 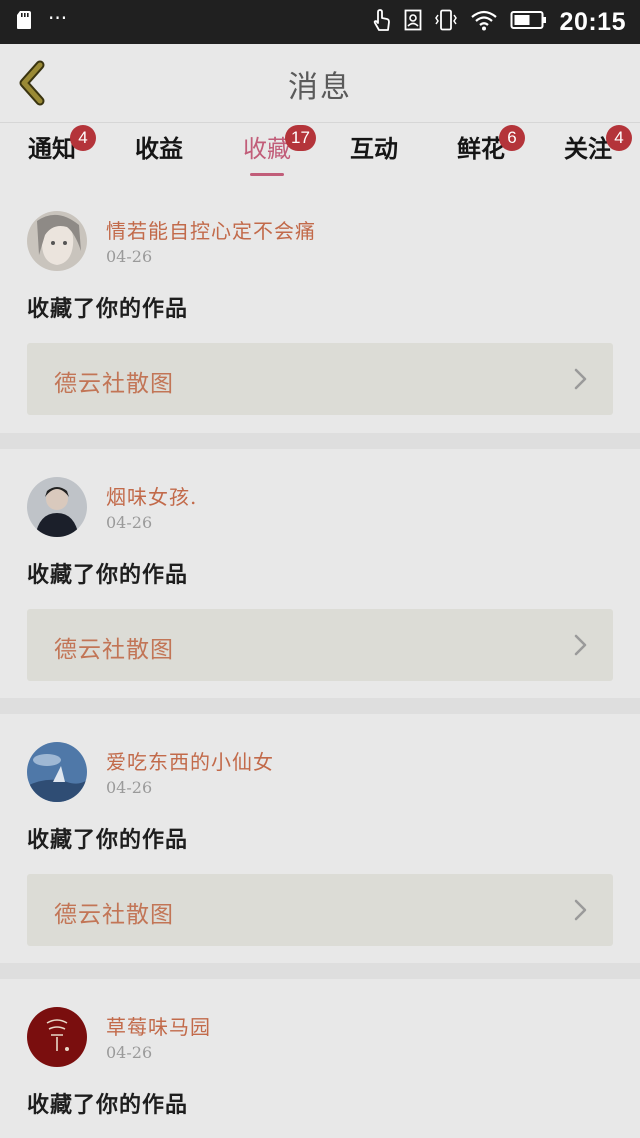 I want to click on tab-label: 收益, so click(x=159, y=148).